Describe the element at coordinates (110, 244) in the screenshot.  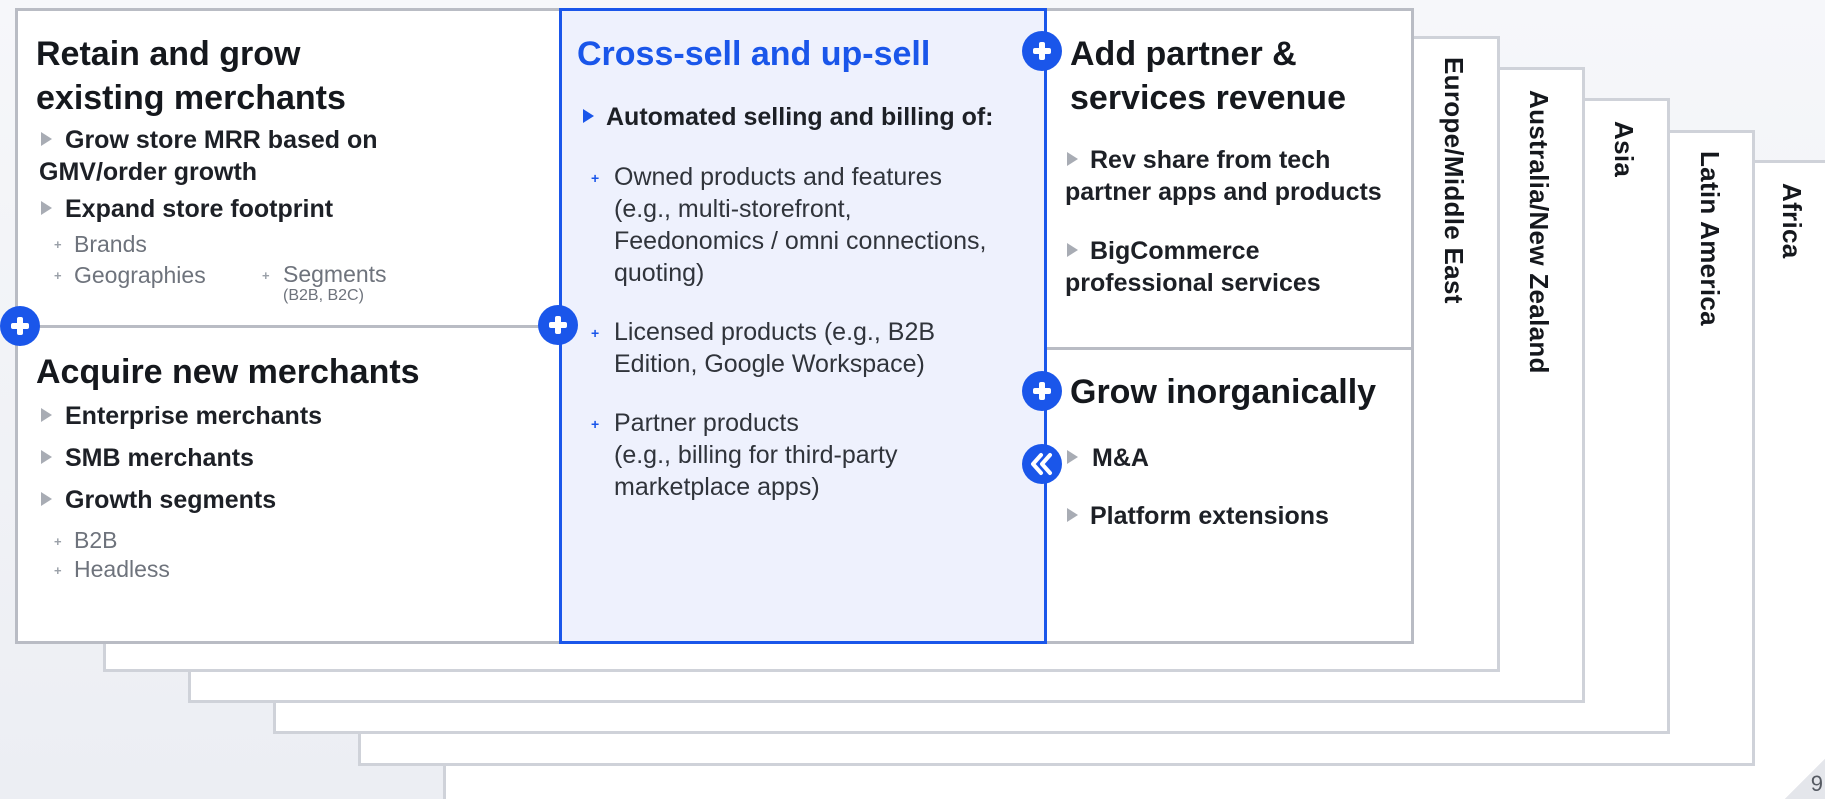
I see `retain-sub-brands: Brands` at that location.